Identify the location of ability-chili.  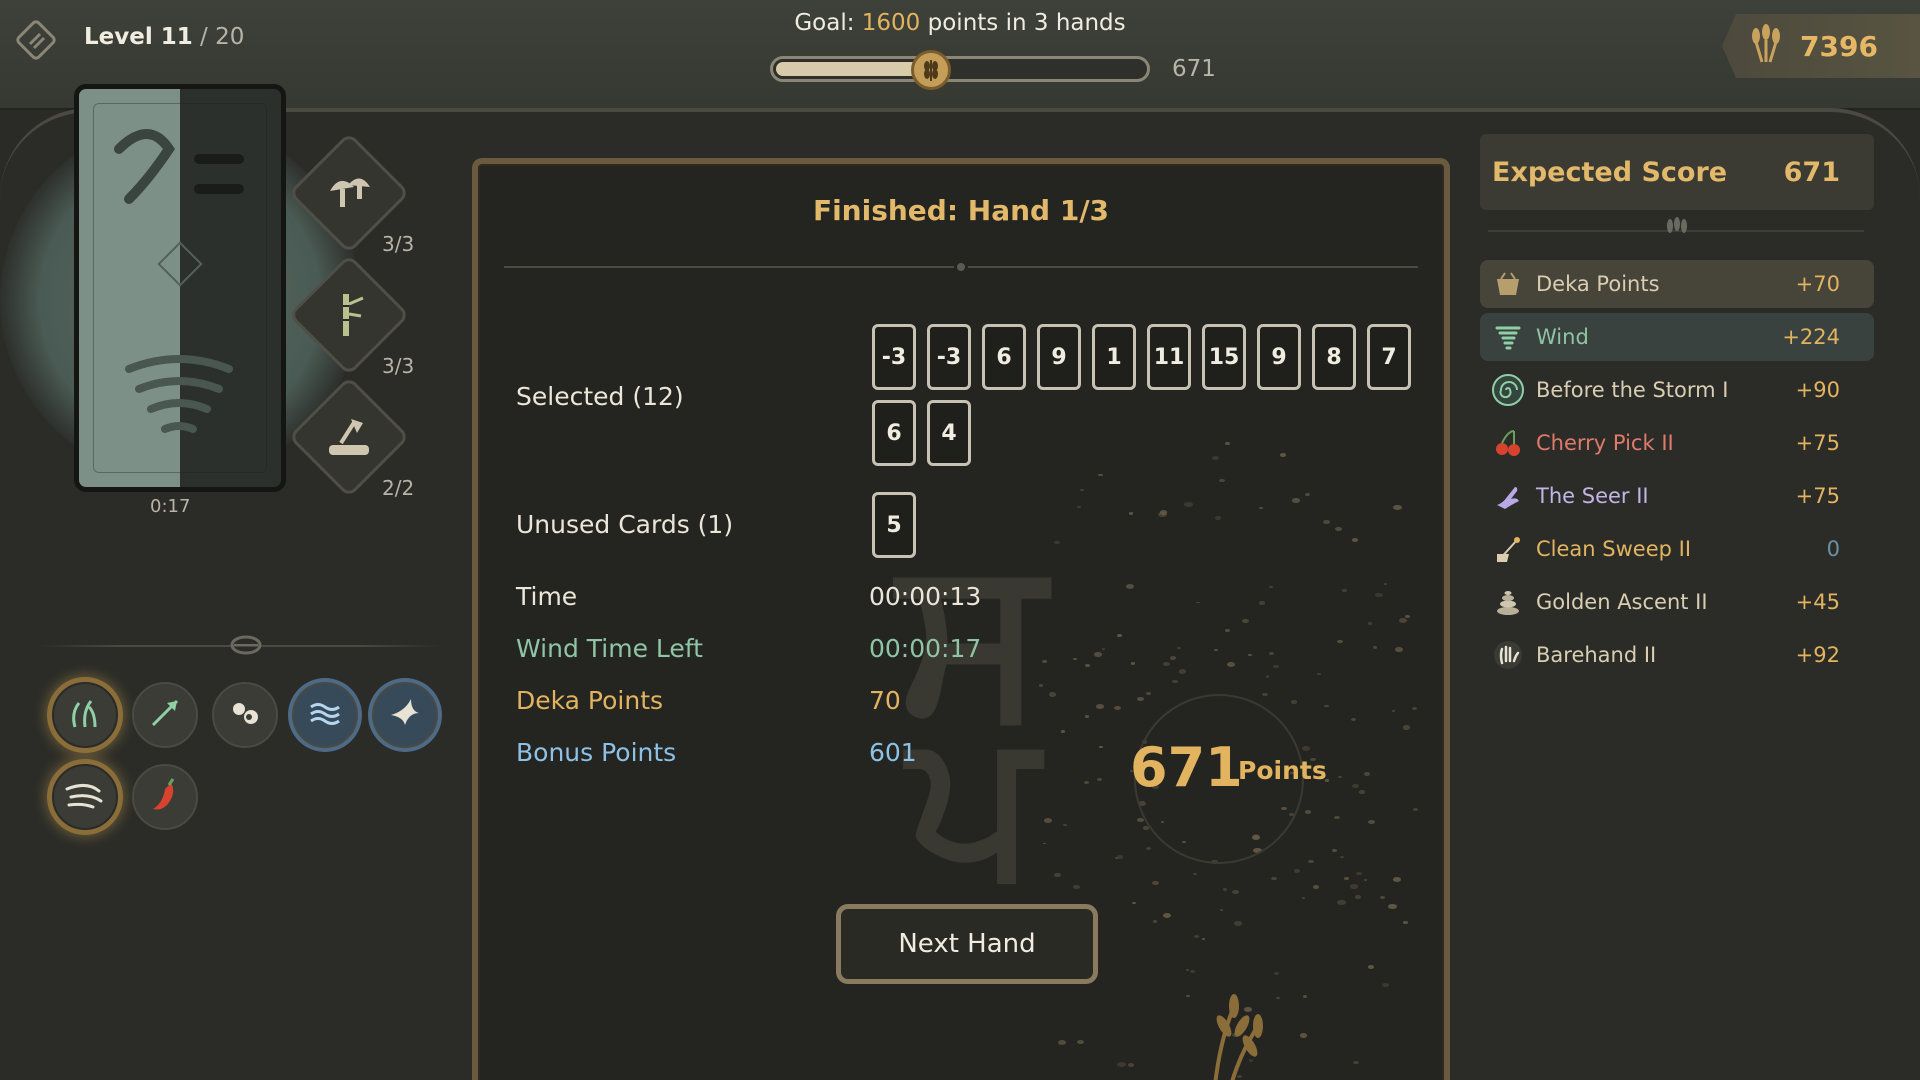
(165, 797).